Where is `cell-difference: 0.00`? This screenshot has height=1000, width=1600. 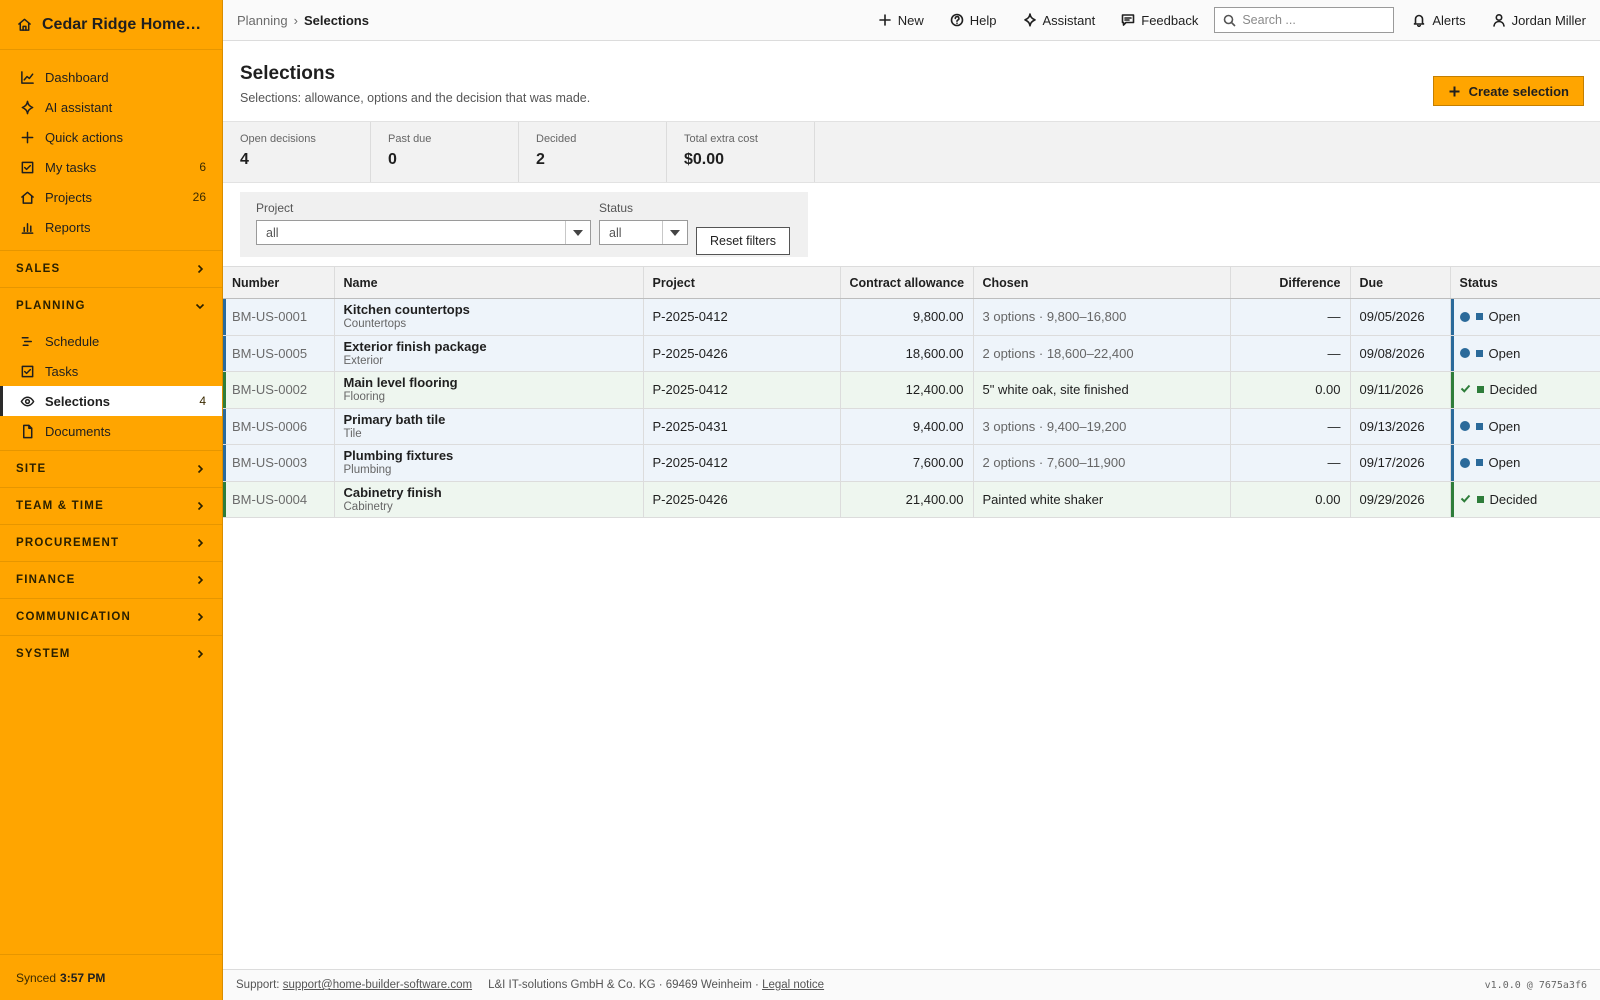 cell-difference: 0.00 is located at coordinates (1290, 390).